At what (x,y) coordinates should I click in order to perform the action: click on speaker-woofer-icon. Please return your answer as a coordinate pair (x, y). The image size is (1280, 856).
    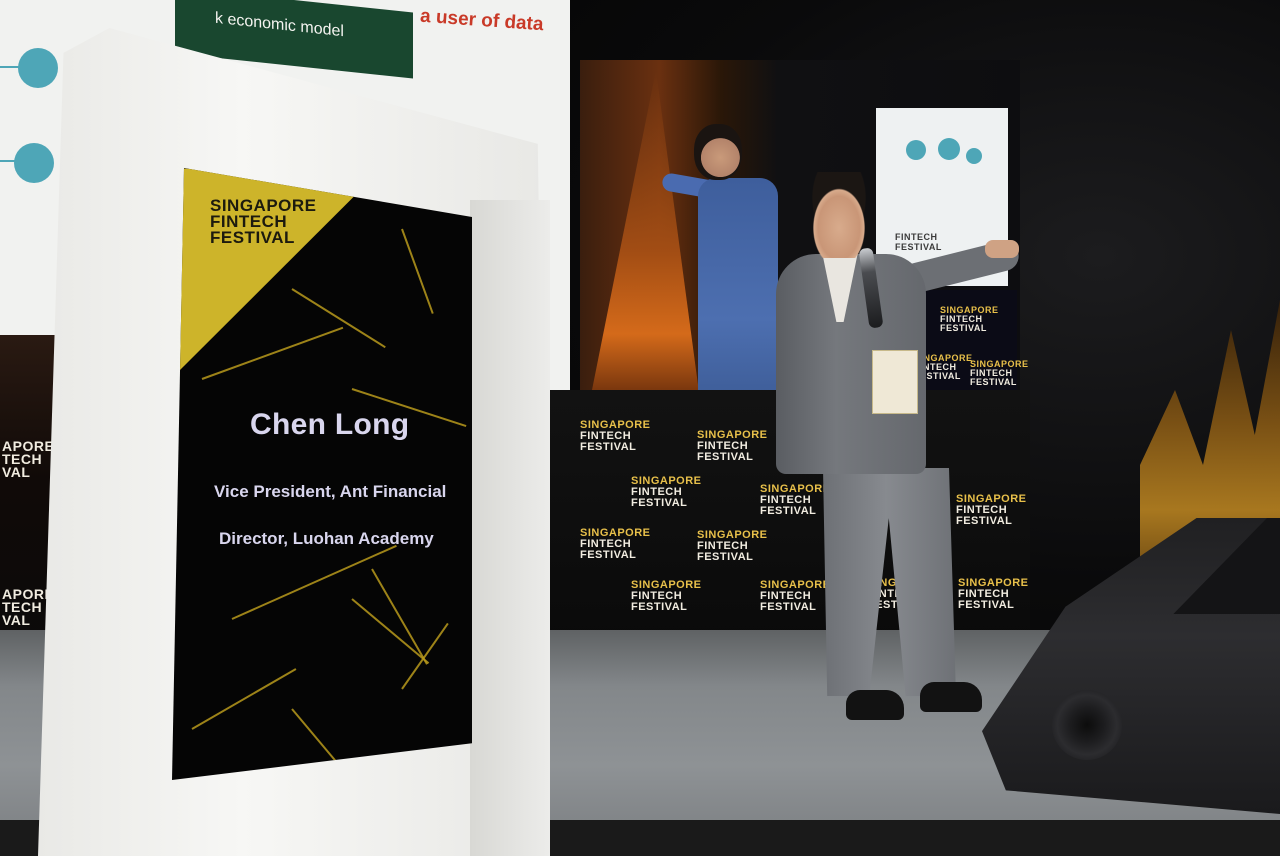
    Looking at the image, I should click on (1087, 725).